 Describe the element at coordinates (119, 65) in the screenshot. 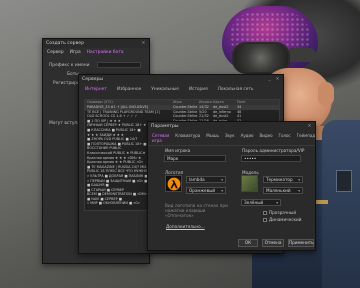

I see `prefix-input` at that location.